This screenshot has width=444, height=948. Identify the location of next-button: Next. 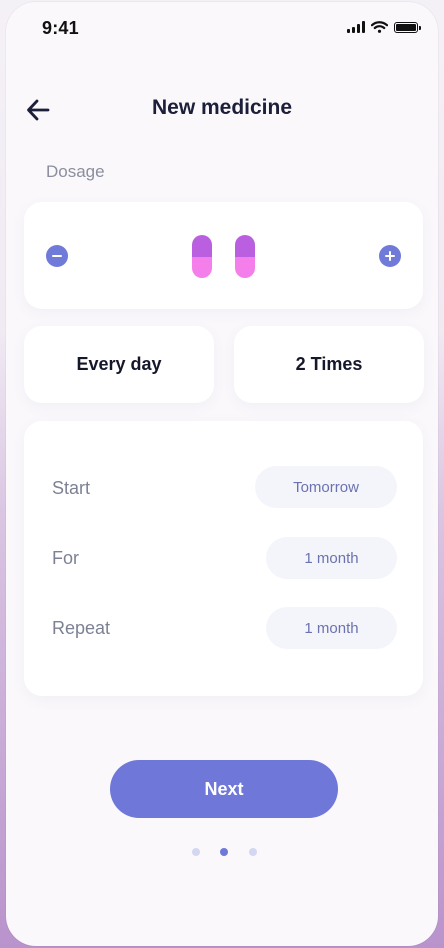
(224, 789).